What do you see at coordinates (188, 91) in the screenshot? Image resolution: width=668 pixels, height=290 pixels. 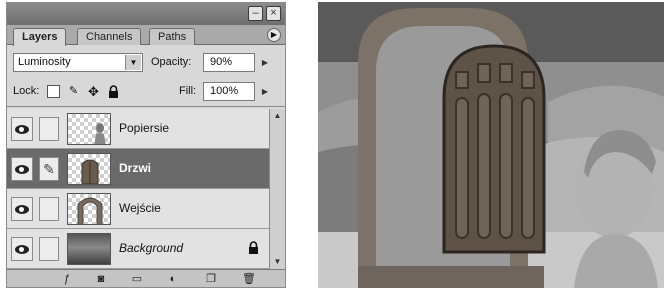 I see `fill-label: Fill:` at bounding box center [188, 91].